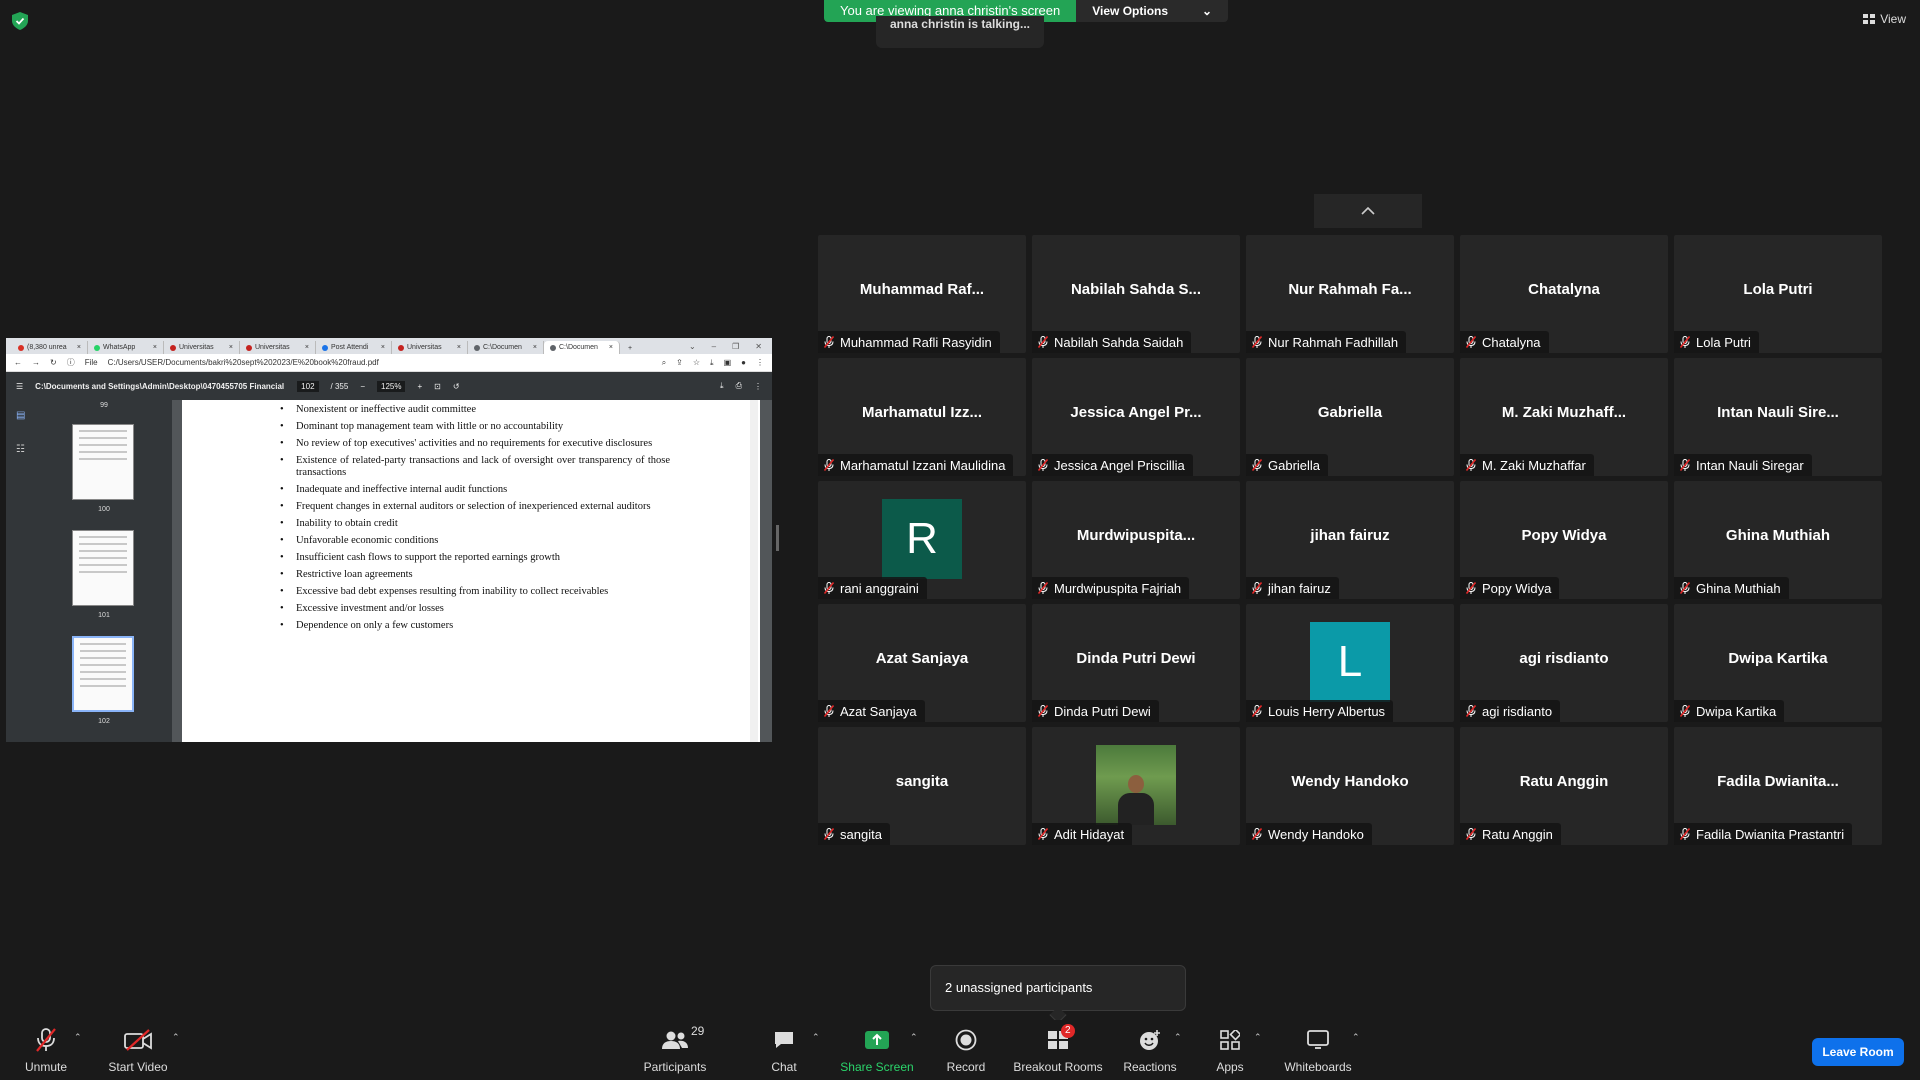 This screenshot has width=1920, height=1080. What do you see at coordinates (735, 346) in the screenshot?
I see `restore-icon: ❐` at bounding box center [735, 346].